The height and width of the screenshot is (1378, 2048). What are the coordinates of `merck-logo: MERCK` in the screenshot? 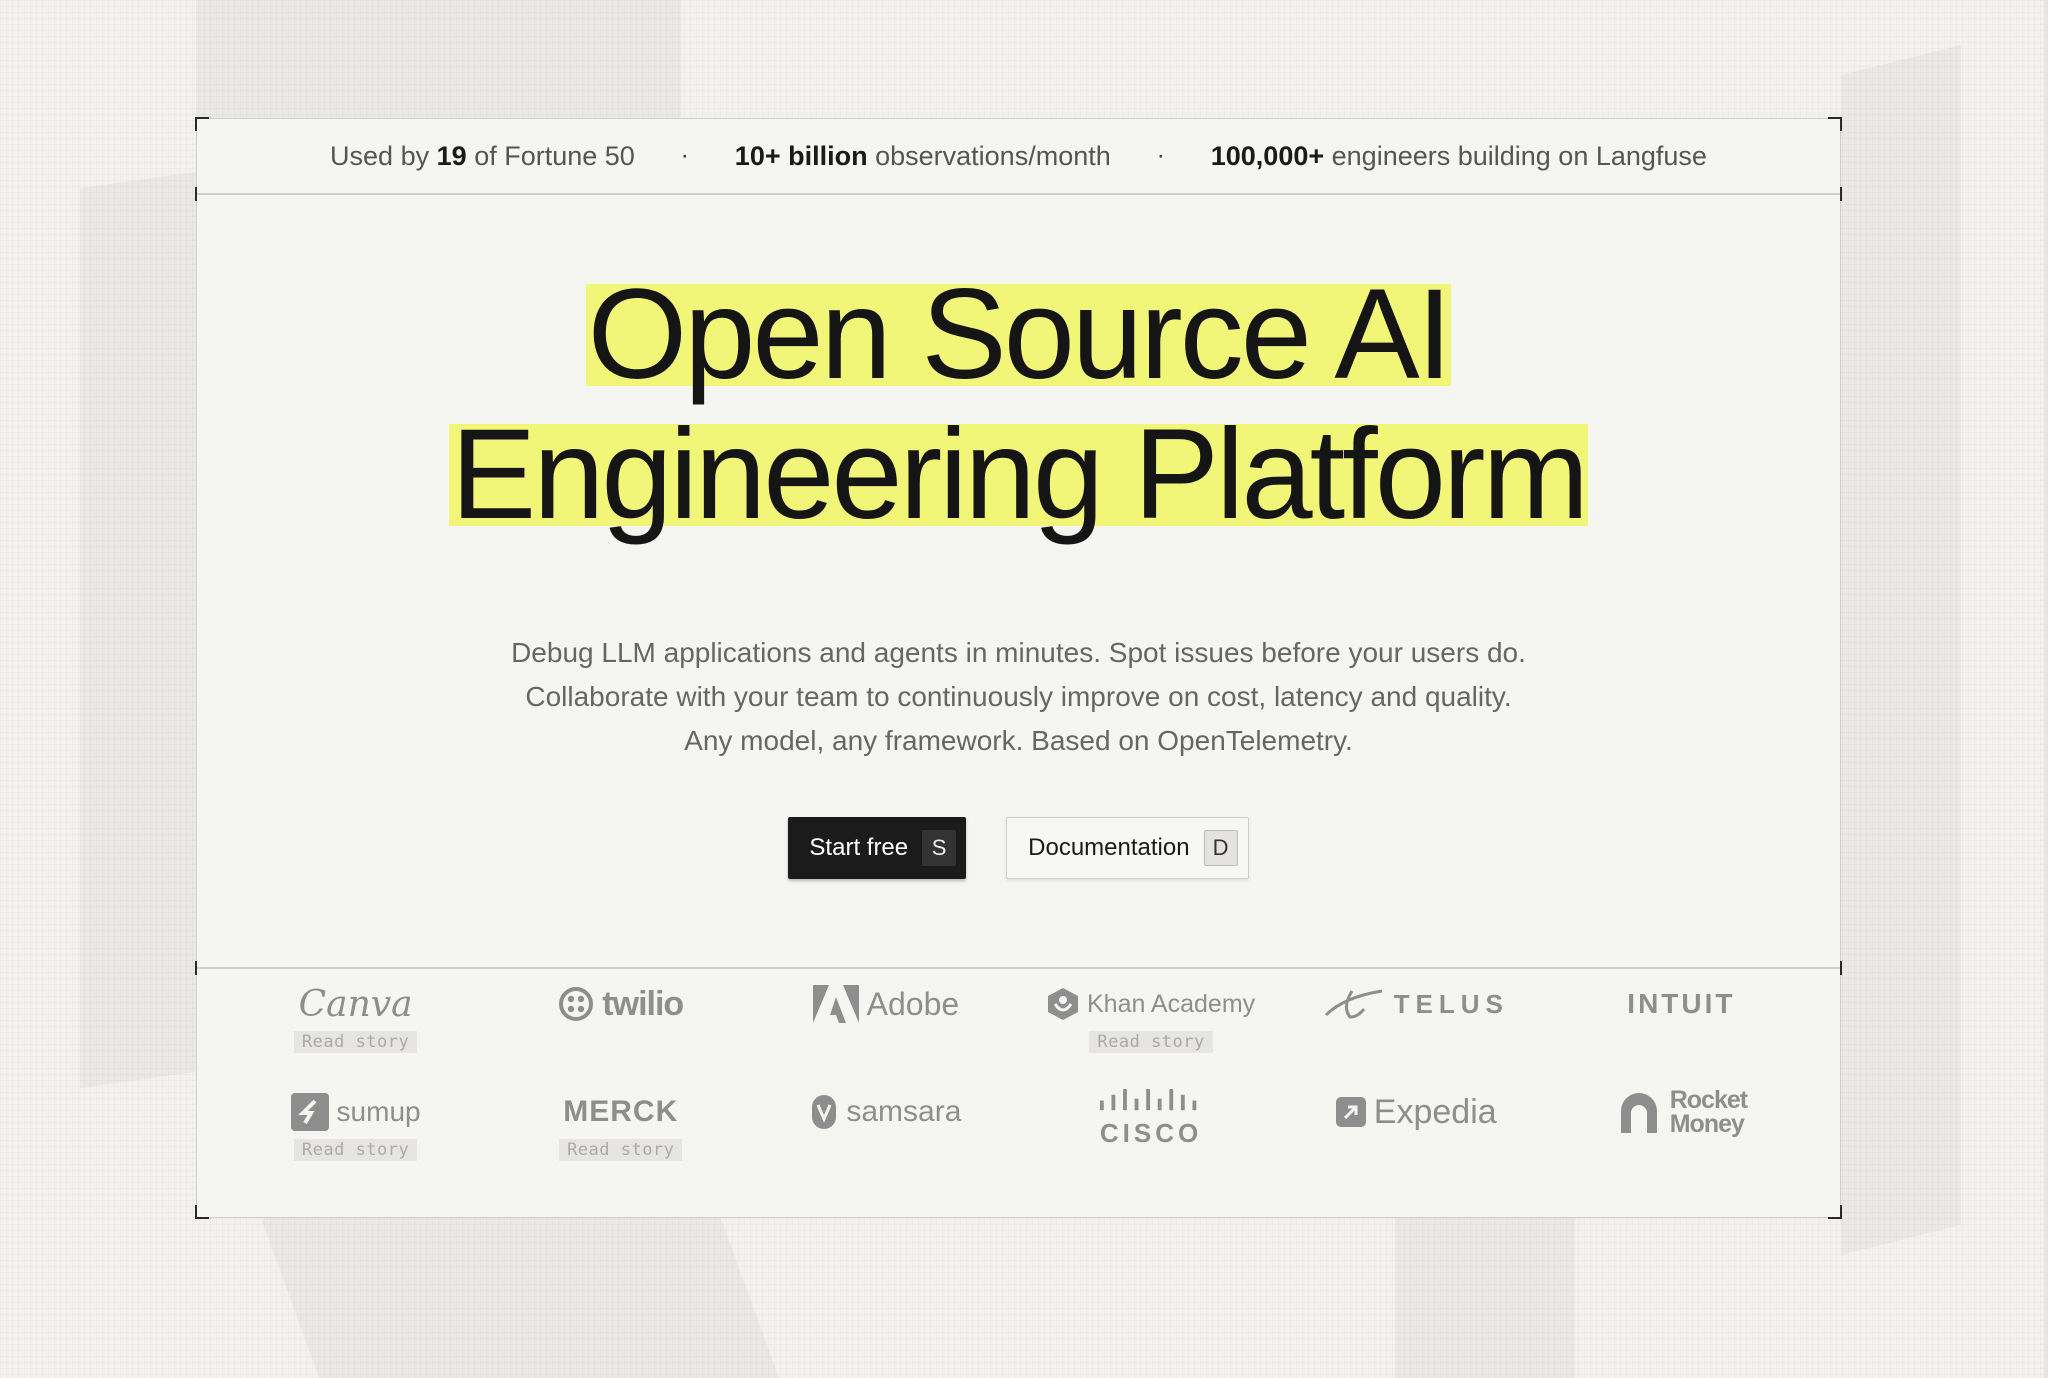 It's located at (621, 1111).